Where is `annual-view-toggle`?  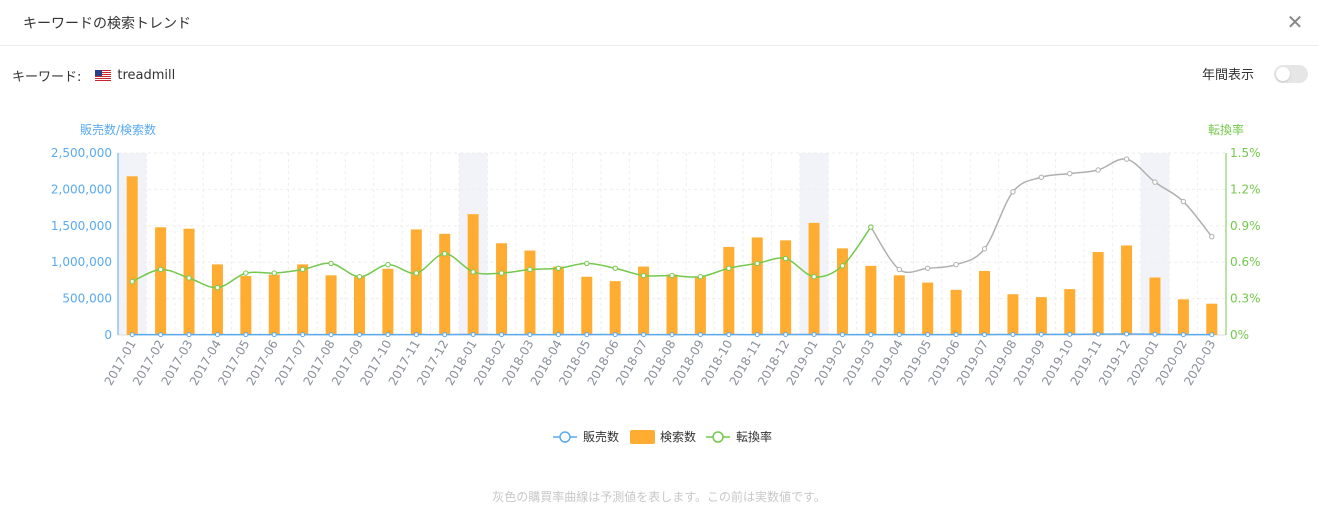
annual-view-toggle is located at coordinates (1291, 73).